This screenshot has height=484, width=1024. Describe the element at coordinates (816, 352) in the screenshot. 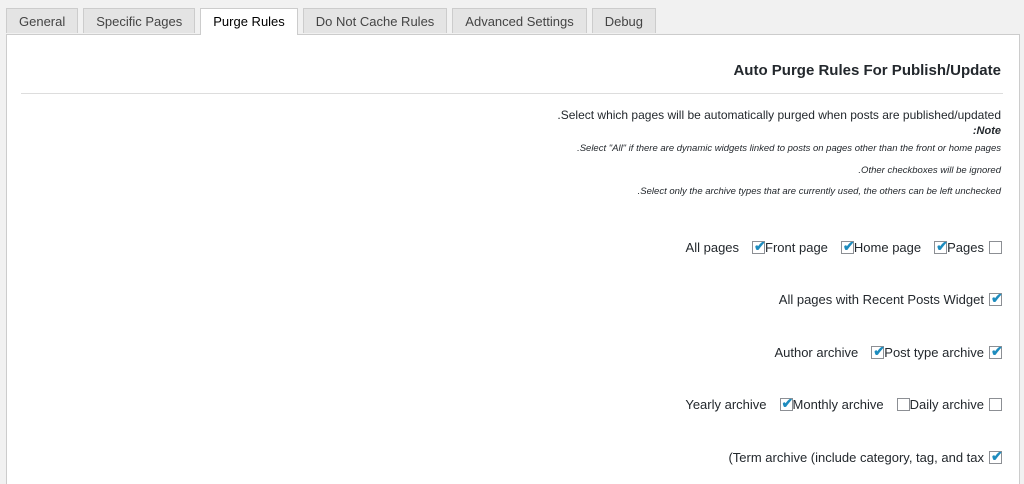

I see `author-archive-label: Author archive` at that location.